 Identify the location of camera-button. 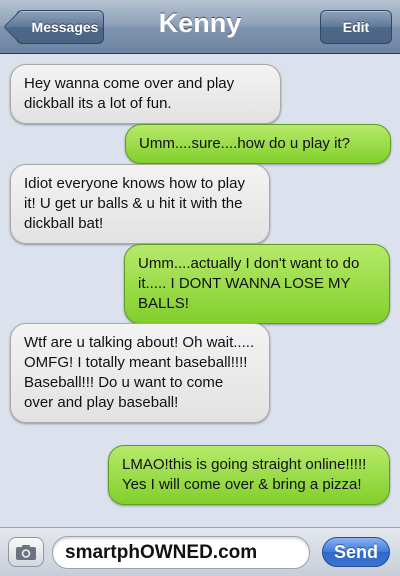
(26, 552).